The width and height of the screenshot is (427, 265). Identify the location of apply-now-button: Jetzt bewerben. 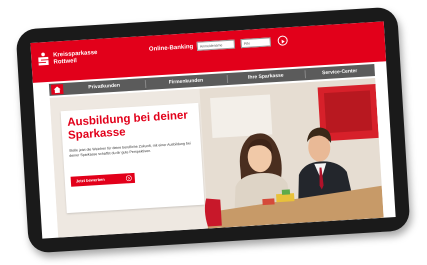
(103, 179).